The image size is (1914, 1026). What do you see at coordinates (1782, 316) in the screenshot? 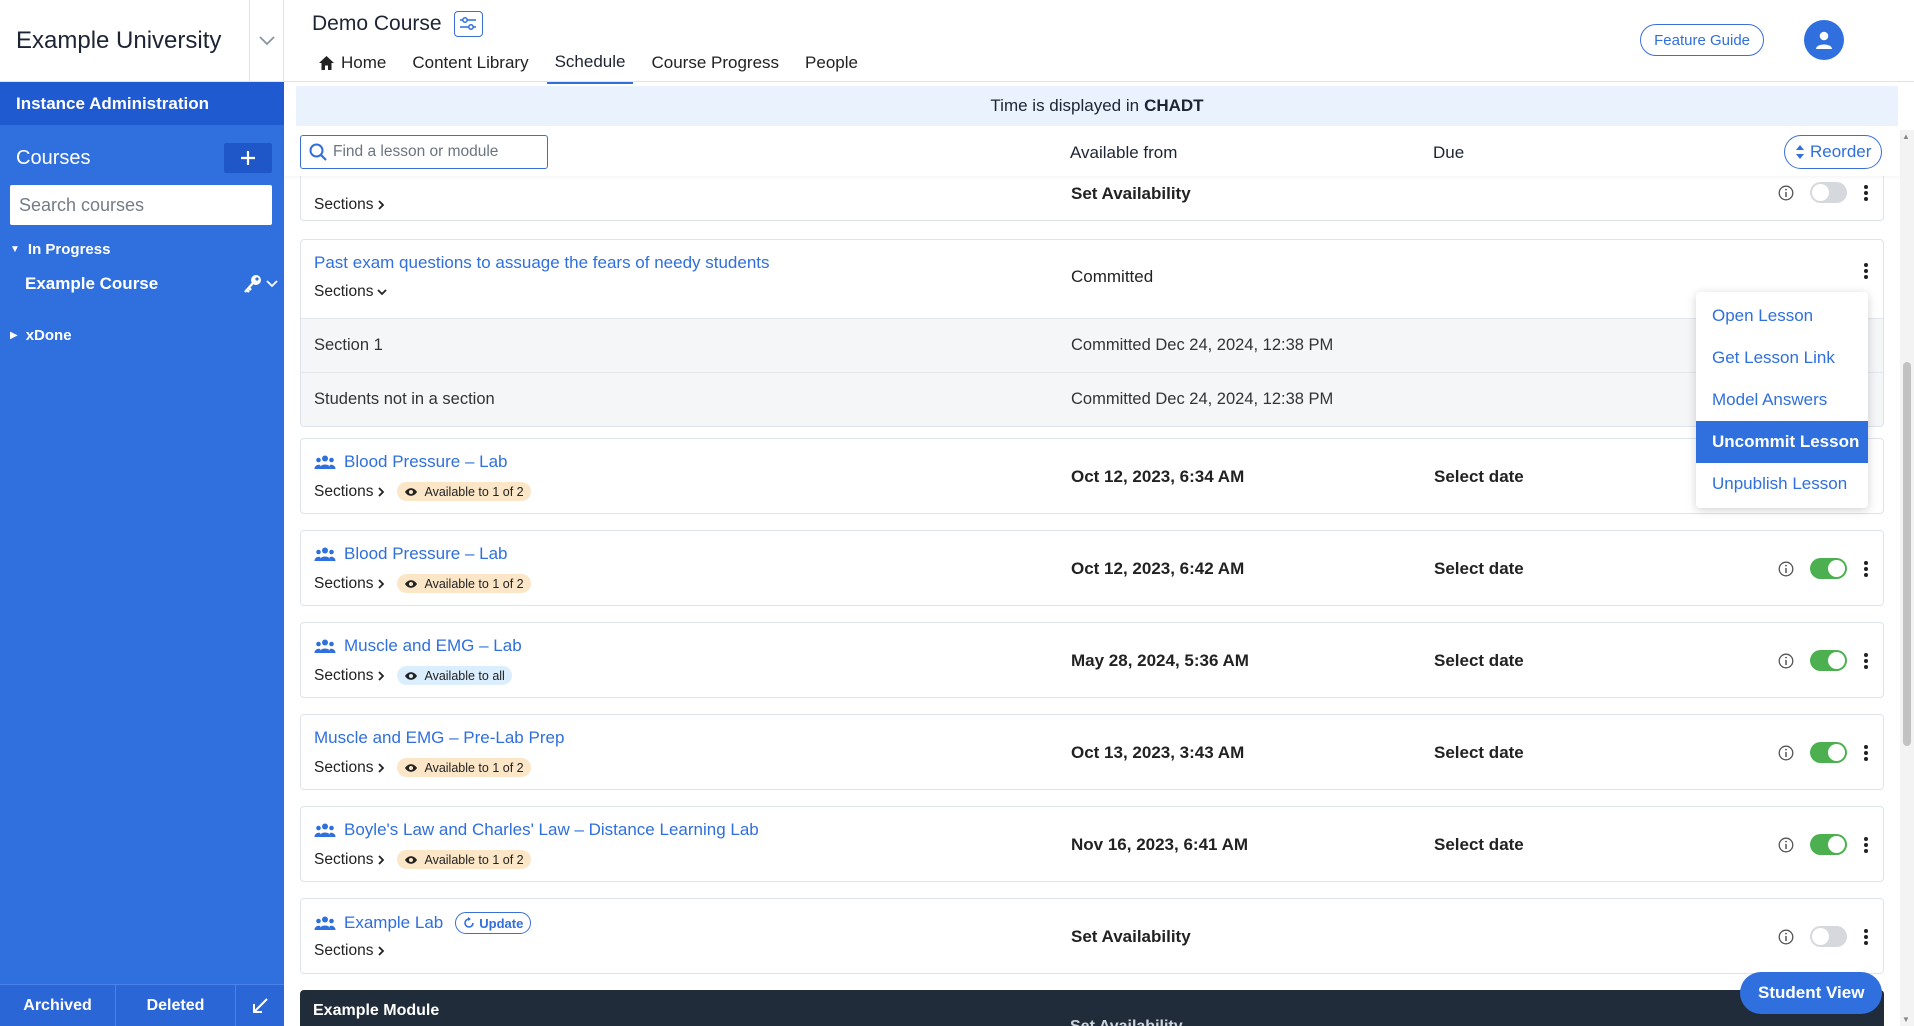
I see `menu-open-lesson: Open Lesson` at bounding box center [1782, 316].